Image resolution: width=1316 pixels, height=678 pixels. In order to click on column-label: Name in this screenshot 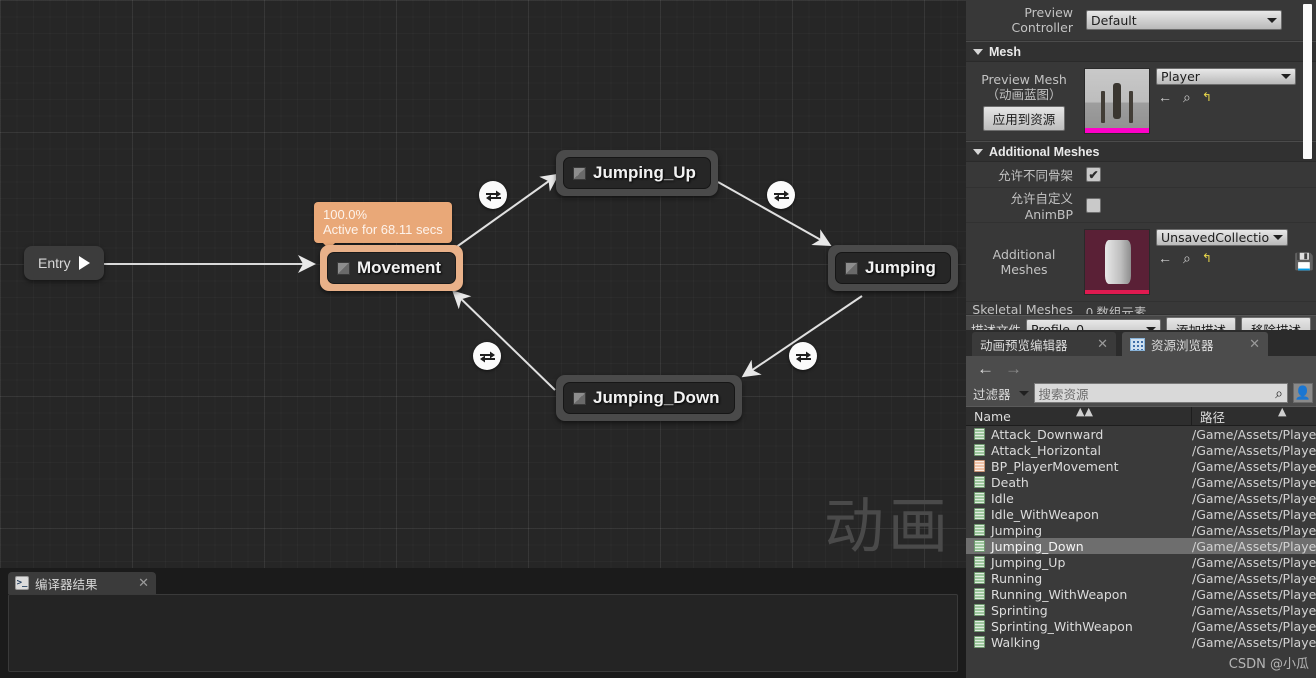, I will do `click(992, 416)`.